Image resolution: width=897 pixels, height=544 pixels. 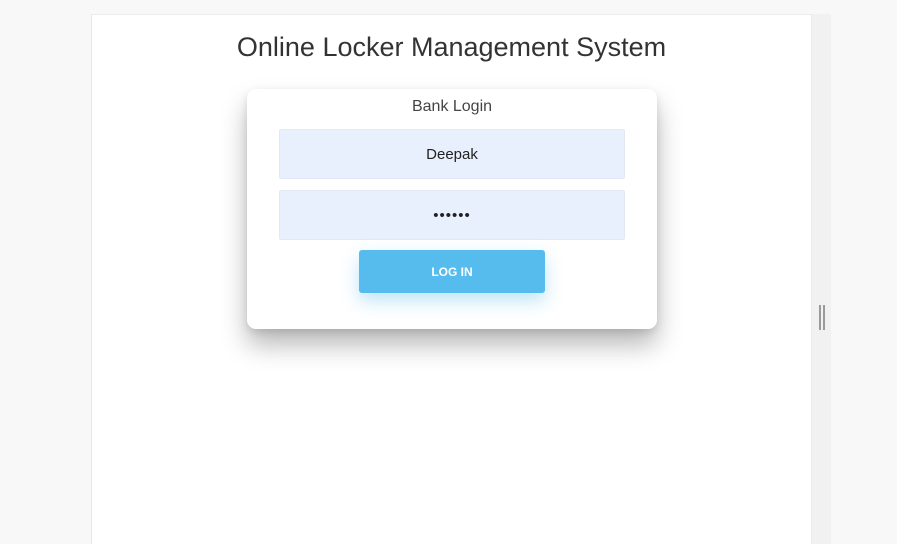 I want to click on scrollbar-gutter, so click(x=821, y=279).